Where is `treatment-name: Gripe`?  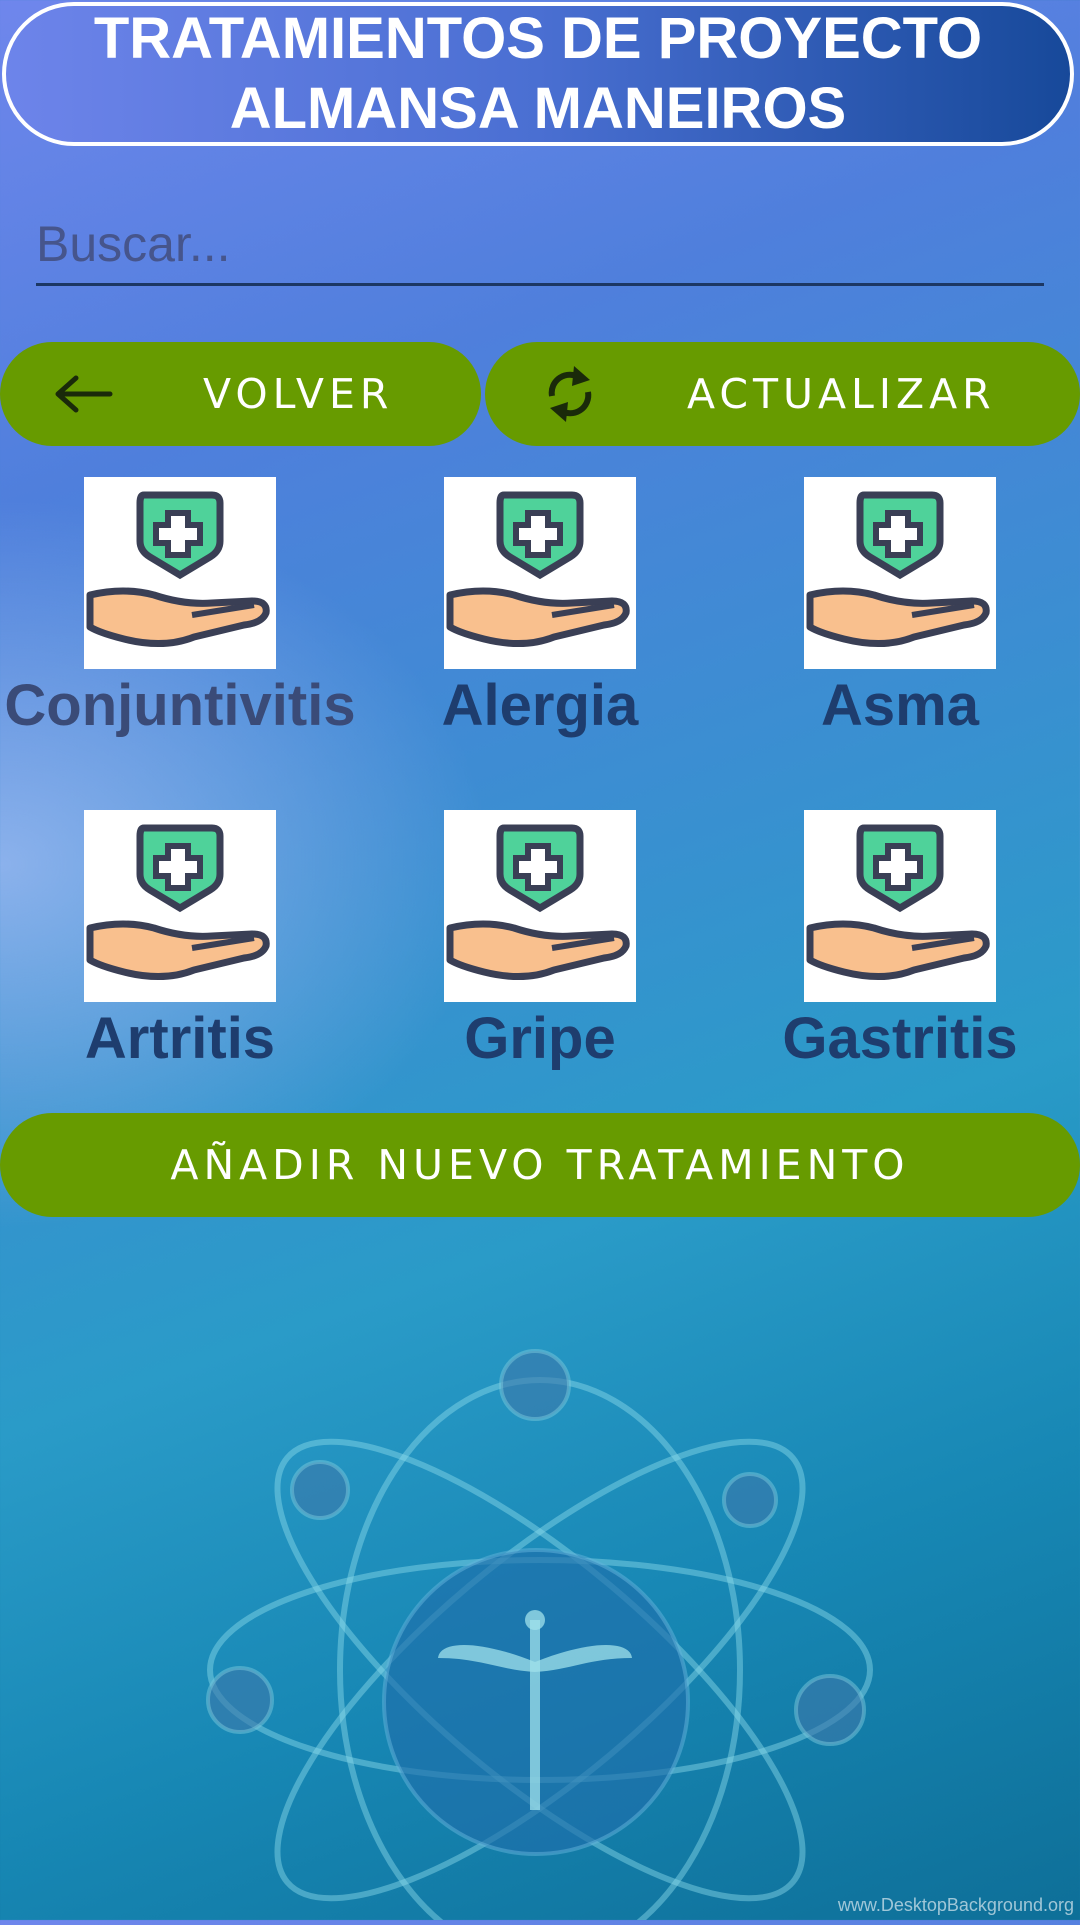
treatment-name: Gripe is located at coordinates (540, 1038).